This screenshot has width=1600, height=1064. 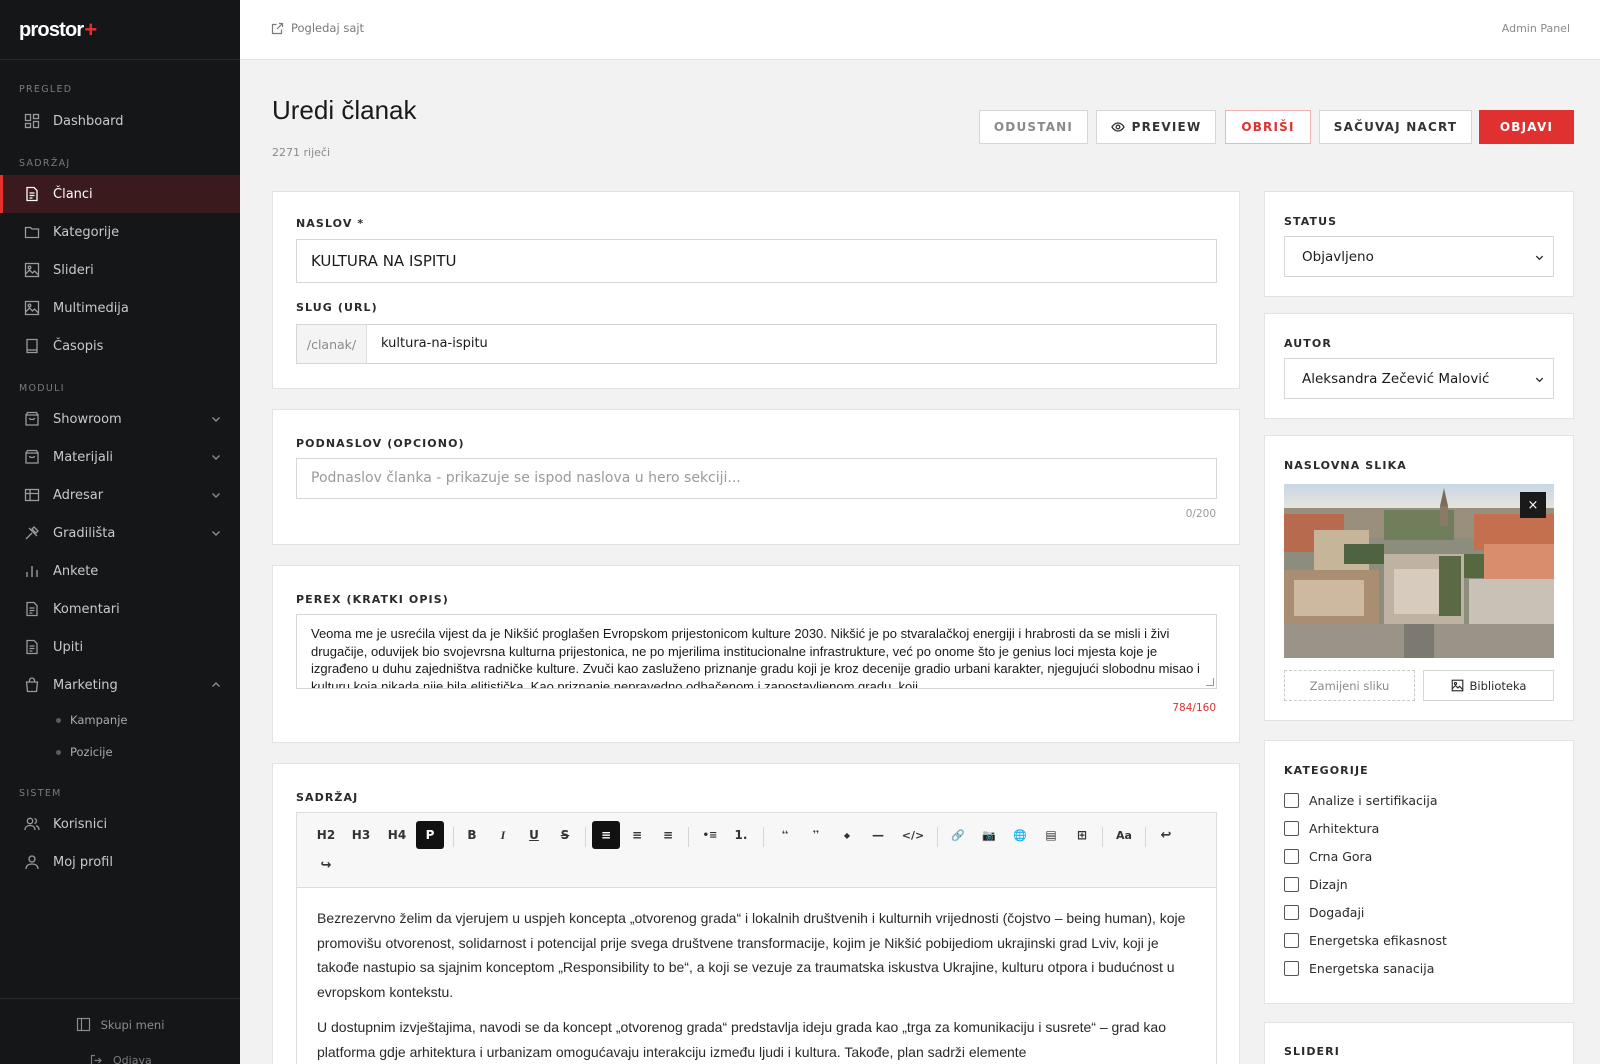 What do you see at coordinates (120, 647) in the screenshot?
I see `sidebar-item-upiti: Upiti` at bounding box center [120, 647].